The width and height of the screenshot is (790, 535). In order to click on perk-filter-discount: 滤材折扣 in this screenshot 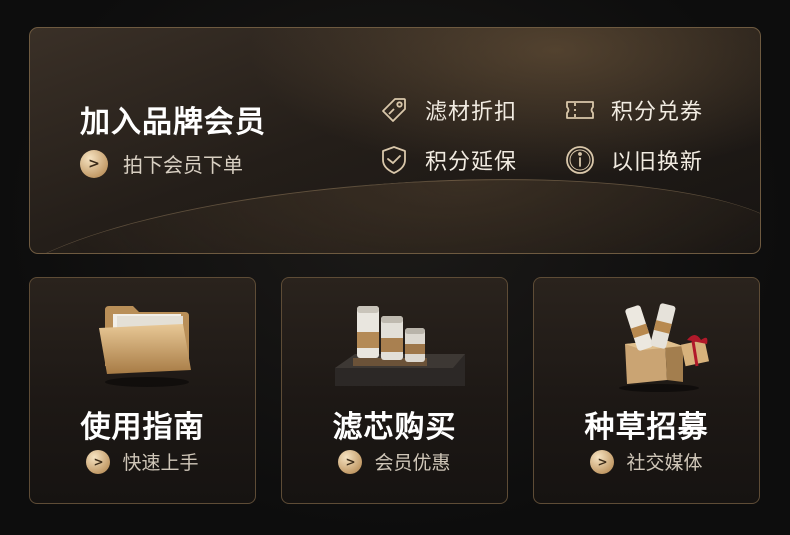, I will do `click(447, 110)`.